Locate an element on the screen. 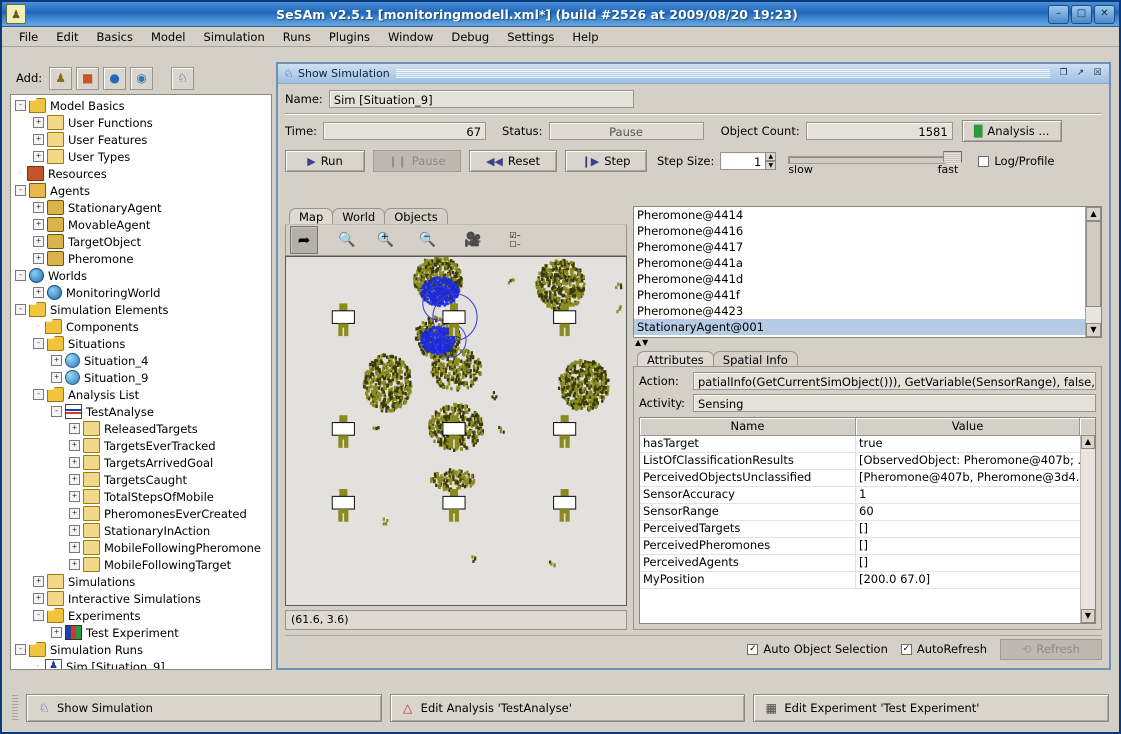 Image resolution: width=1121 pixels, height=734 pixels. list-item: Pheromone@4423 is located at coordinates (859, 311).